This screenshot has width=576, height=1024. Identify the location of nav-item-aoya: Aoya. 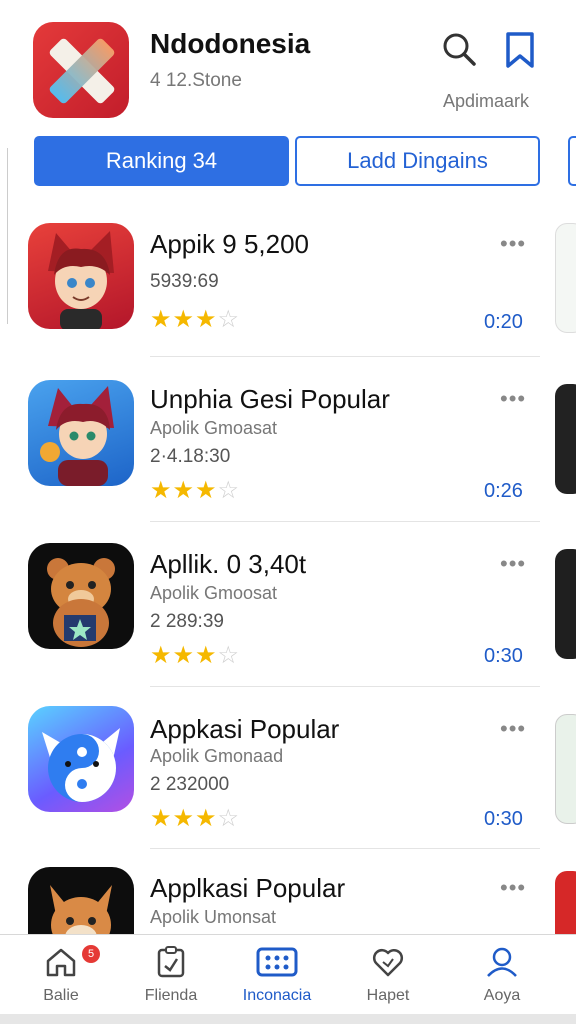
(502, 975).